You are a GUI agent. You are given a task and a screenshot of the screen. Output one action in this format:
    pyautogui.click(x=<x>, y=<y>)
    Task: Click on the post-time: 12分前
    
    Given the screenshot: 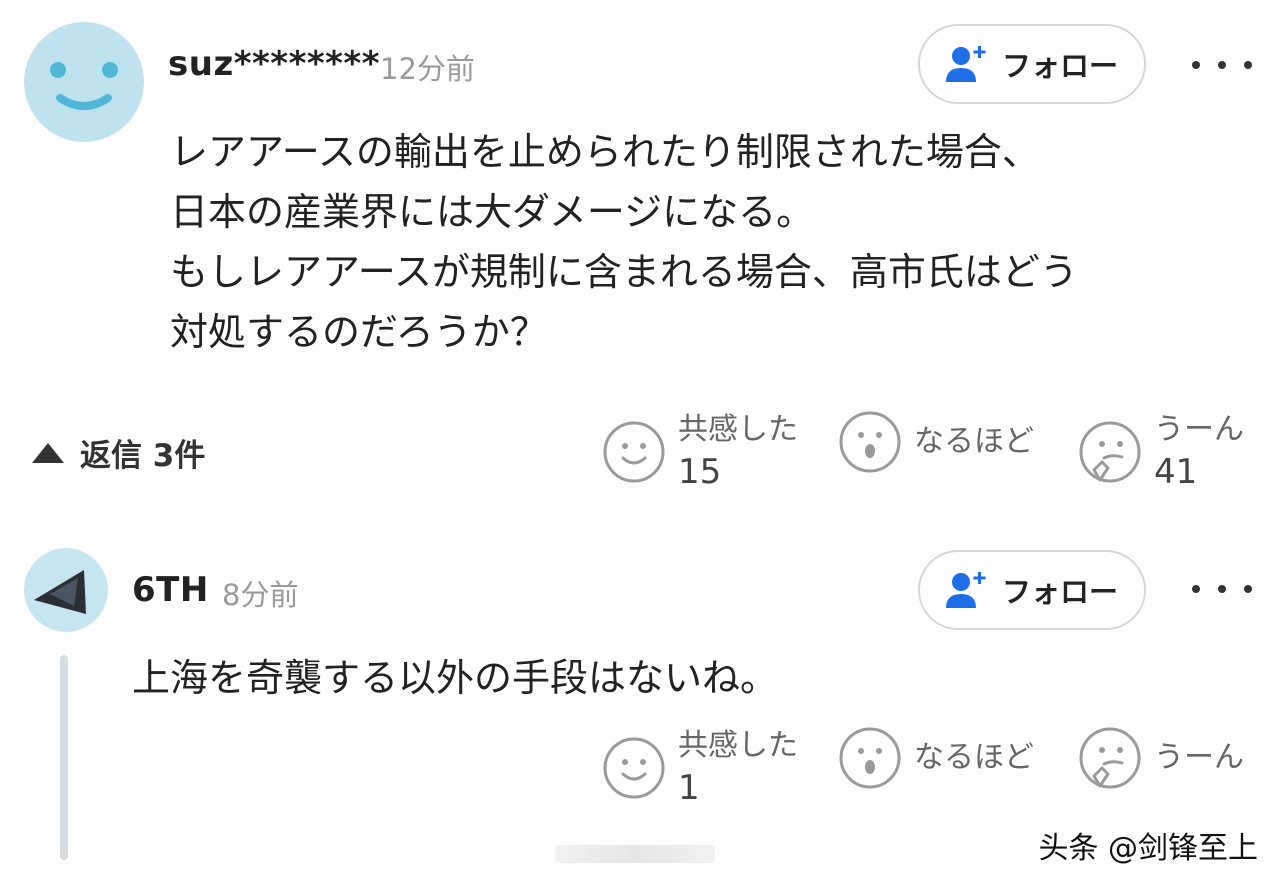 What is the action you would take?
    pyautogui.click(x=427, y=69)
    